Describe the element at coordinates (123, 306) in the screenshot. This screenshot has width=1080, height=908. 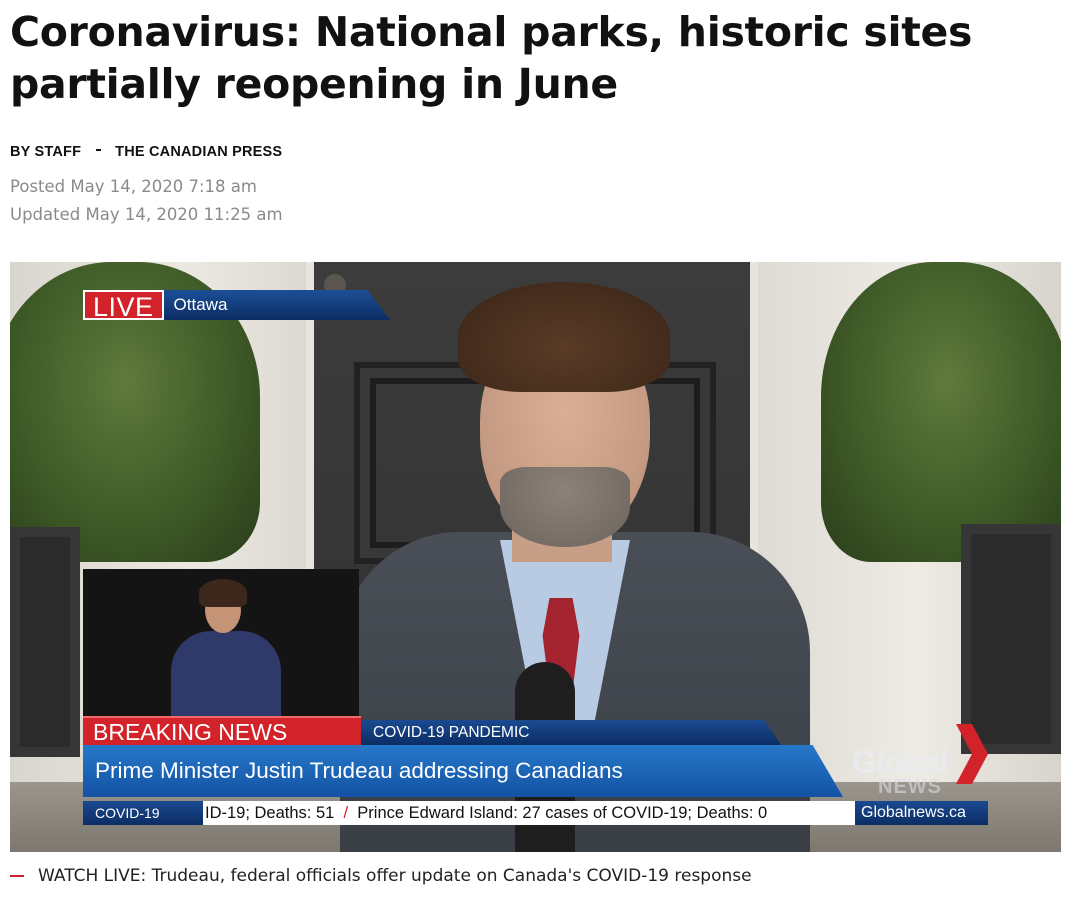
I see `live-label: LIVE` at that location.